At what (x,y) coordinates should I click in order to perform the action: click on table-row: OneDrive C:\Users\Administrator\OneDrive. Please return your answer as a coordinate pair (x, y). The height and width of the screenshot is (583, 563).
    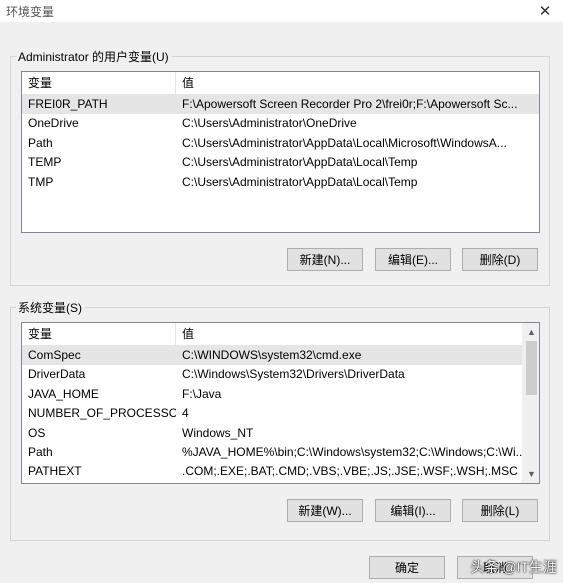
    Looking at the image, I should click on (280, 123).